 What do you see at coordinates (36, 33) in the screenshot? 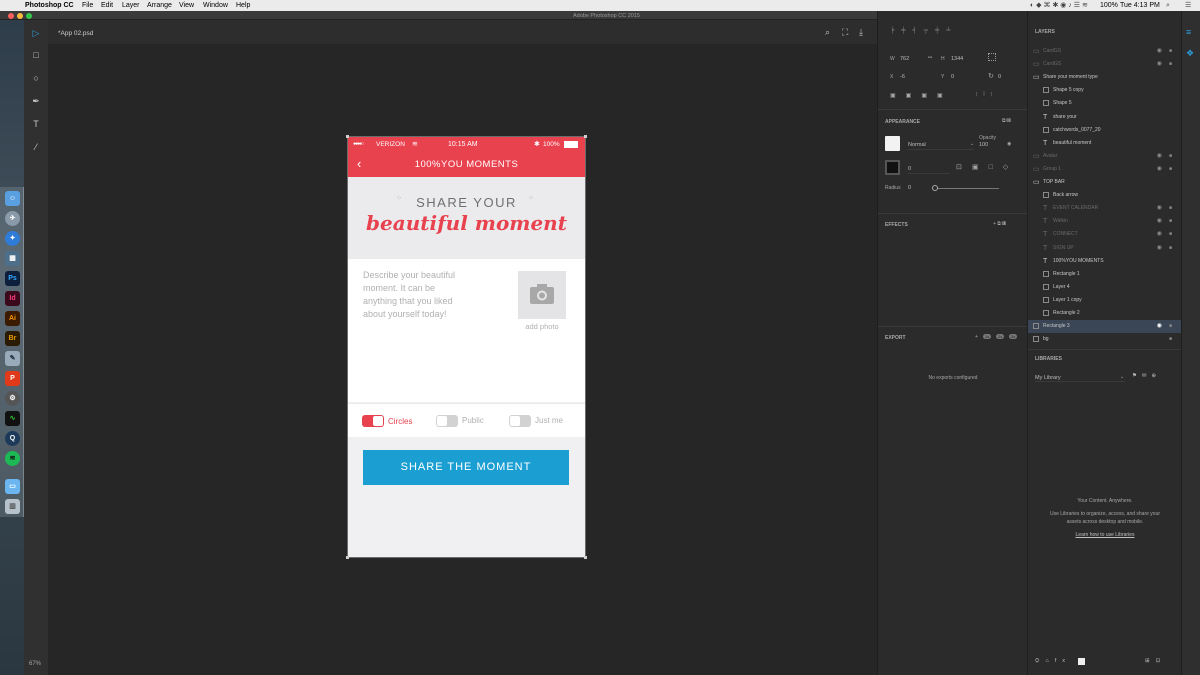
I see `select-tool-icon: ▷` at bounding box center [36, 33].